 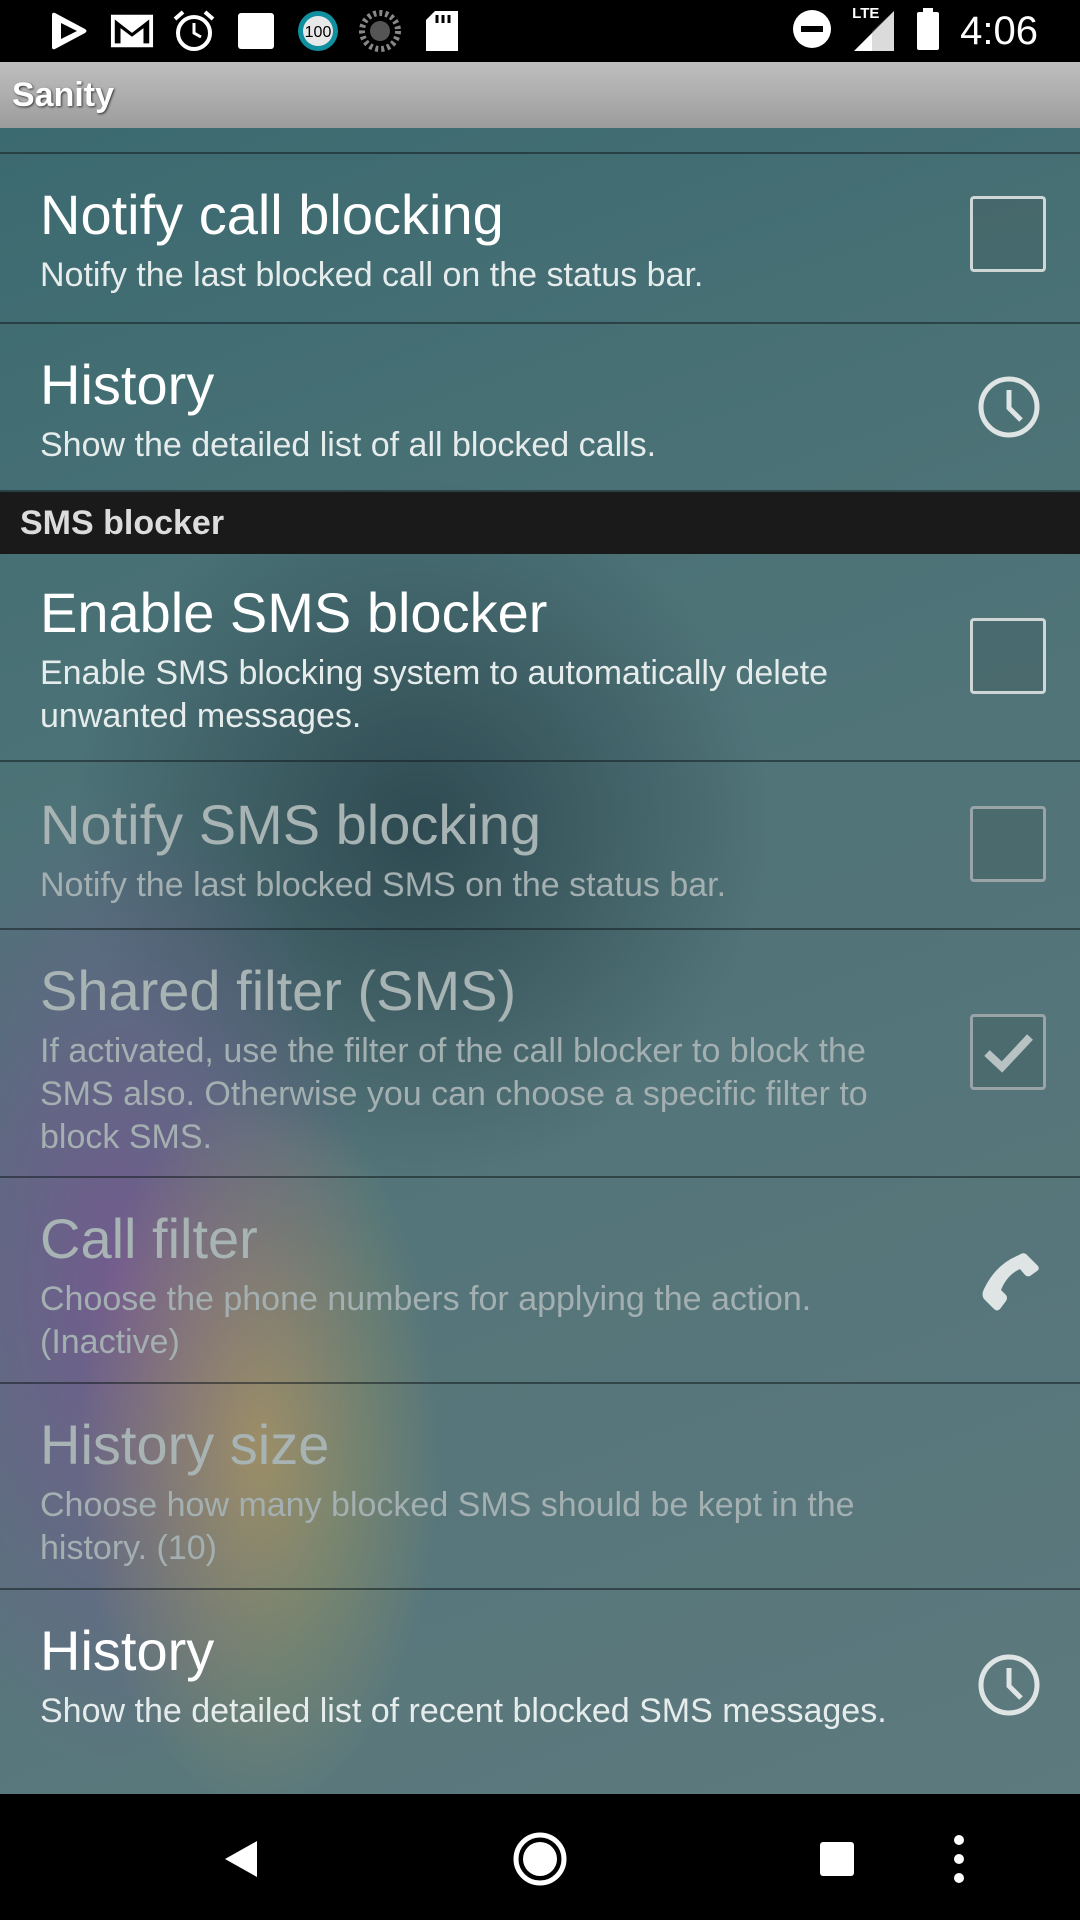 What do you see at coordinates (812, 31) in the screenshot?
I see `do-not-disturb-icon` at bounding box center [812, 31].